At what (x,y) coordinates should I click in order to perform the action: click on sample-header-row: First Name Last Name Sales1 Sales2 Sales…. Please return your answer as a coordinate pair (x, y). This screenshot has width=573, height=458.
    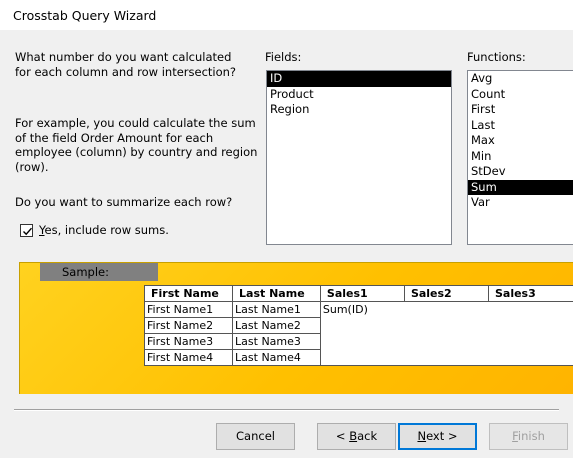
    Looking at the image, I should click on (358, 293).